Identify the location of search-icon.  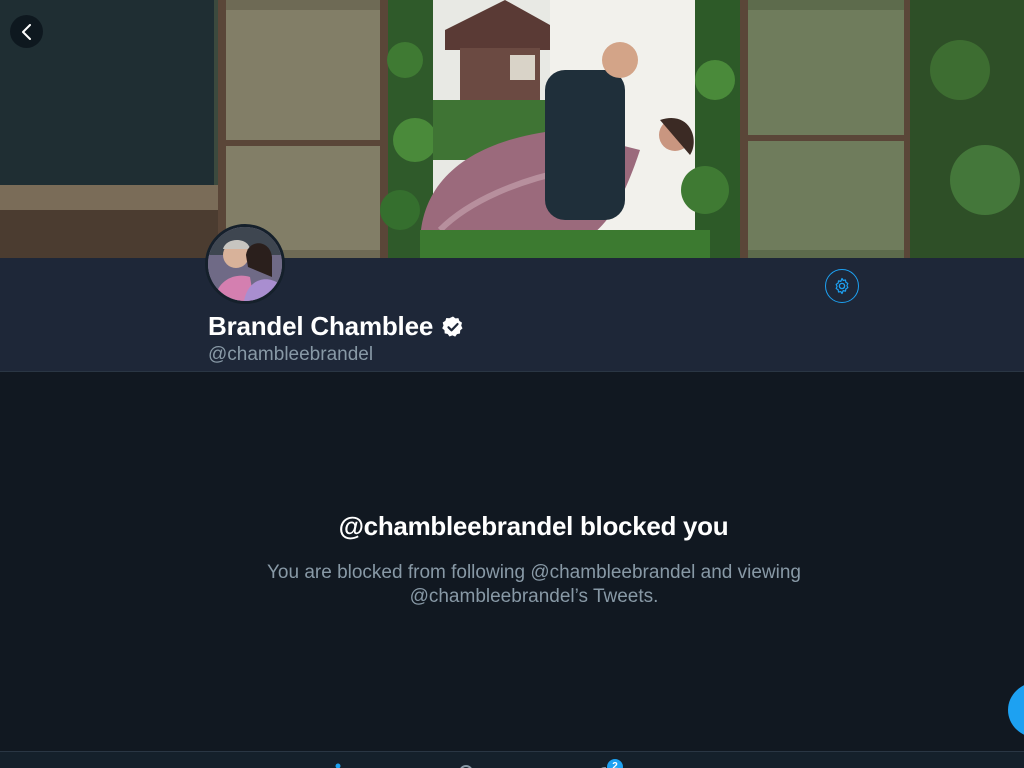
(466, 766).